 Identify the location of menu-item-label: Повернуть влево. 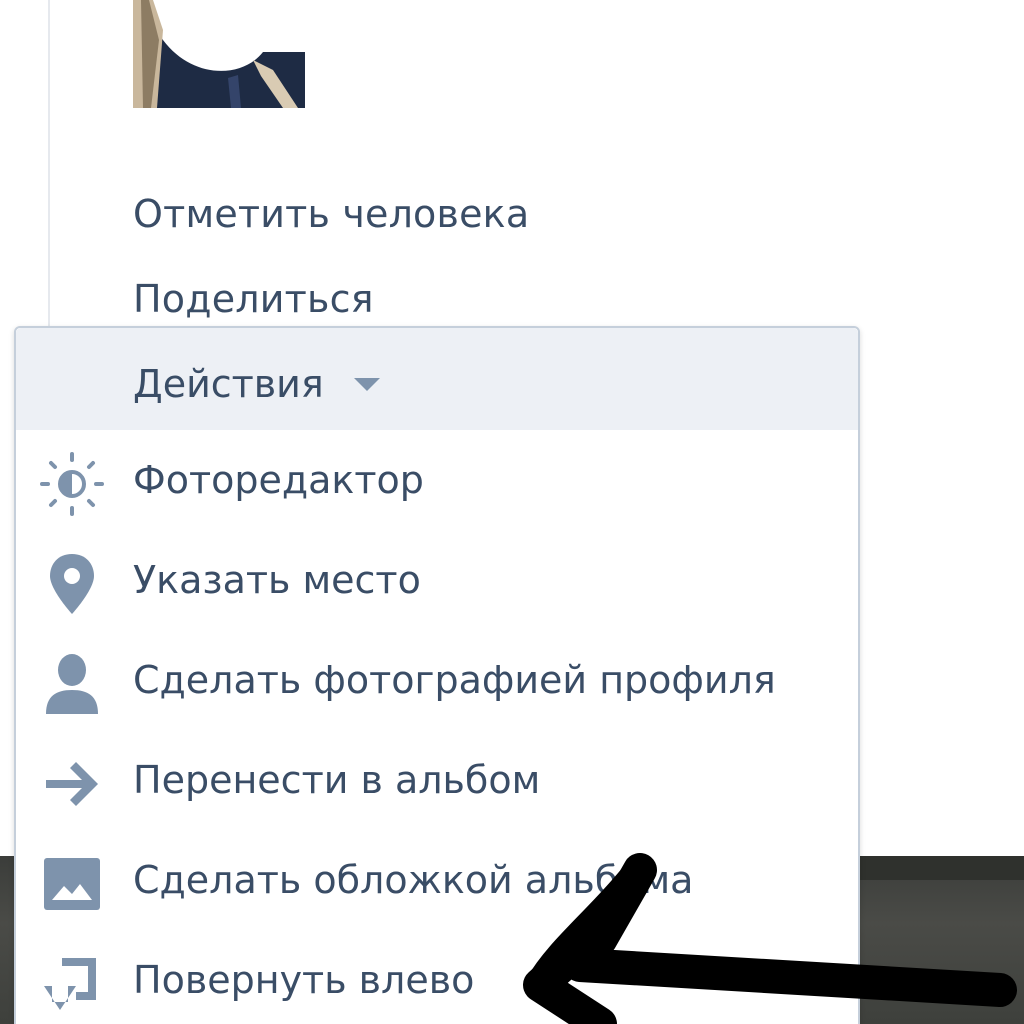
(304, 980).